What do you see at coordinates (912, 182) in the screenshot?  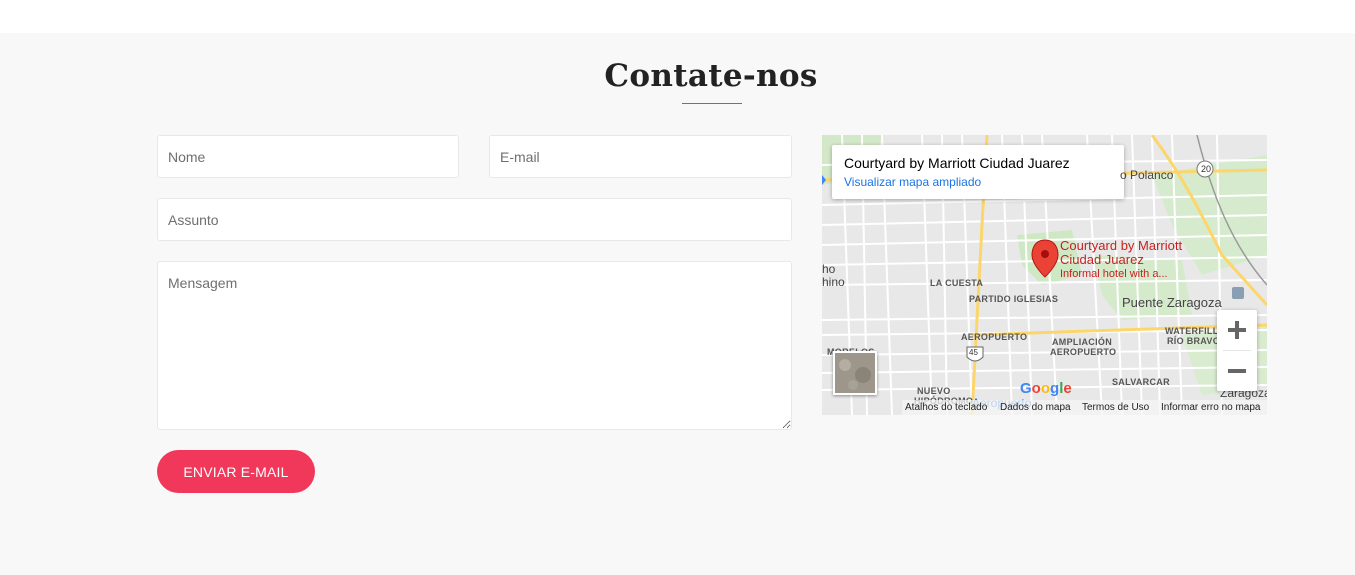 I see `view-larger-map-link: Visualizar mapa ampliado` at bounding box center [912, 182].